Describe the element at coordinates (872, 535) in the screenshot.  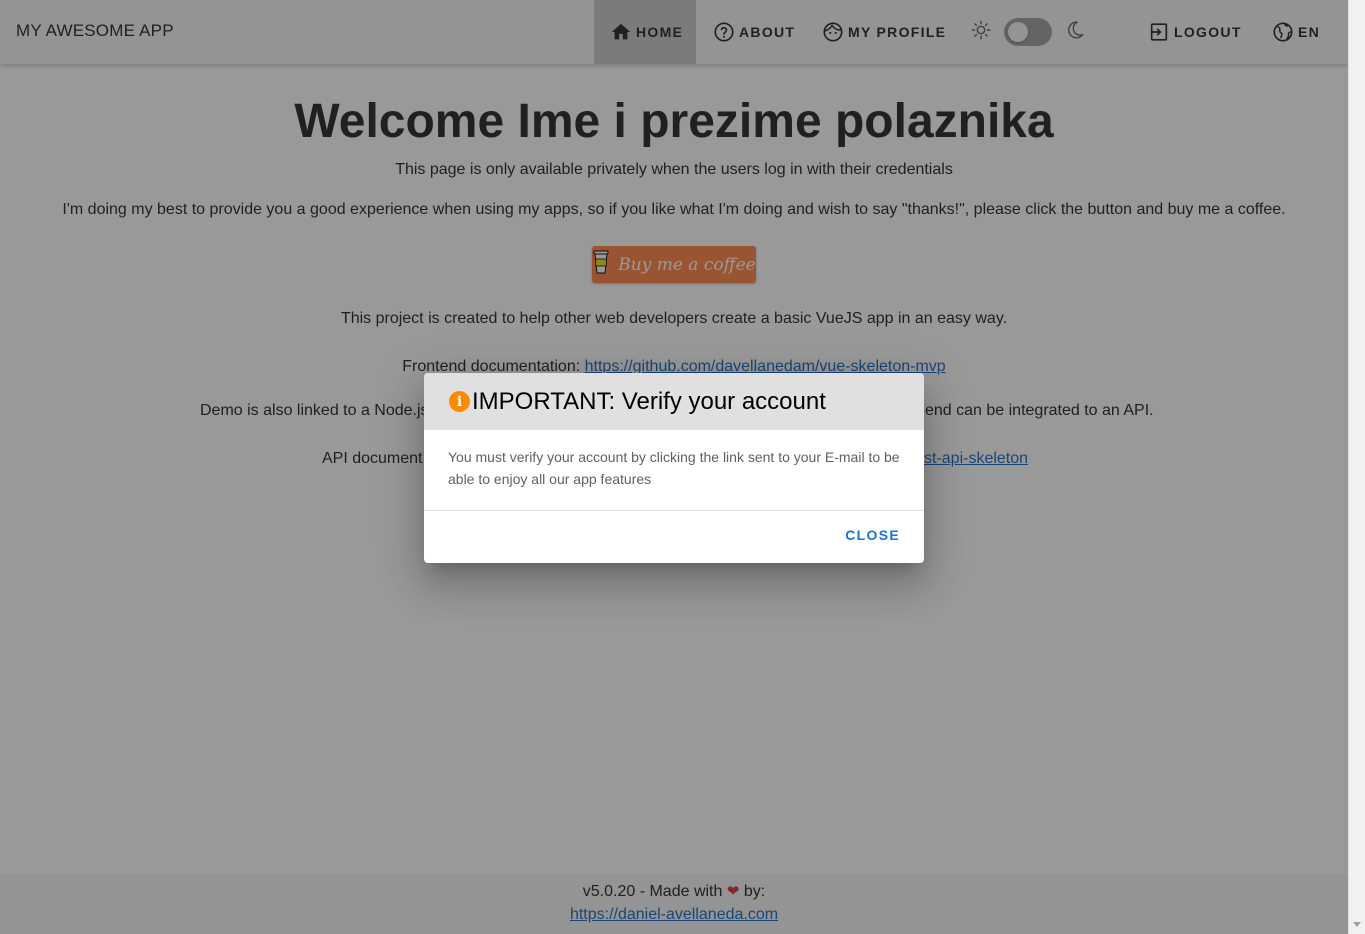
I see `dialog-close-button: CLOSE` at that location.